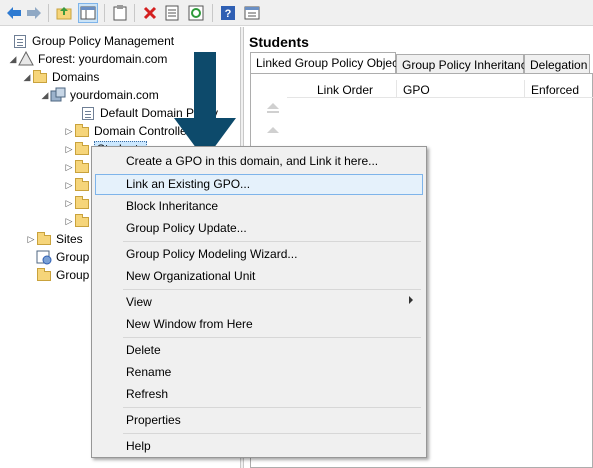 Image resolution: width=593 pixels, height=468 pixels. Describe the element at coordinates (40, 77) in the screenshot. I see `domains-folder-icon` at that location.